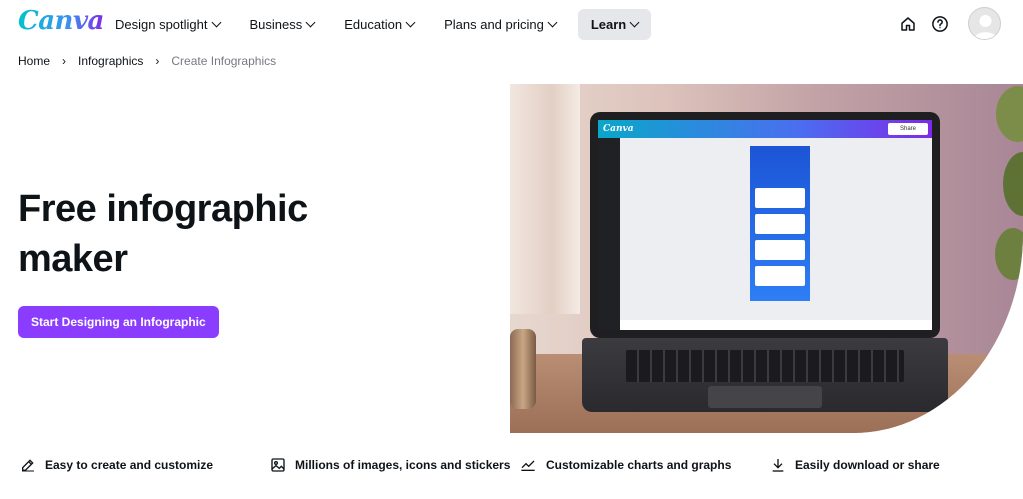  I want to click on curtain, so click(545, 199).